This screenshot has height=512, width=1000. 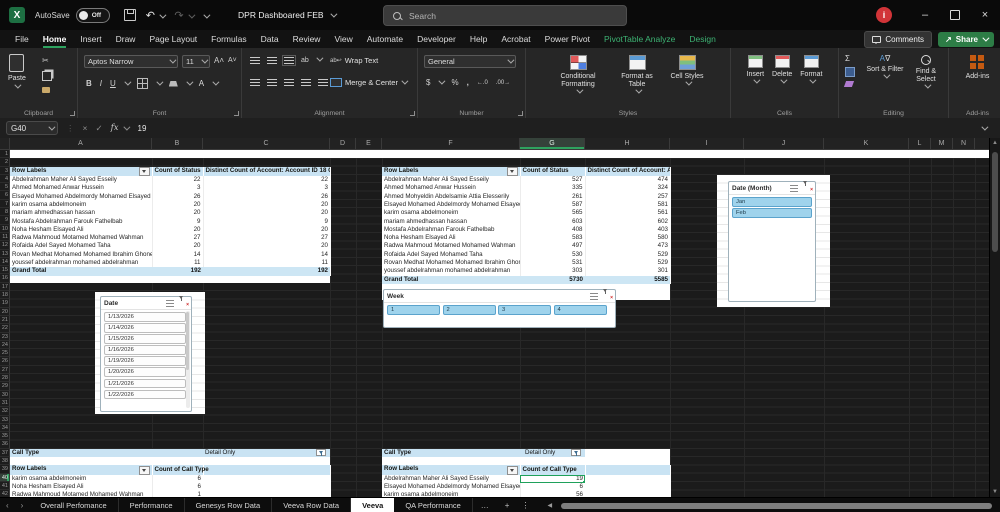 I want to click on autosum-icon: Σ, so click(x=850, y=58).